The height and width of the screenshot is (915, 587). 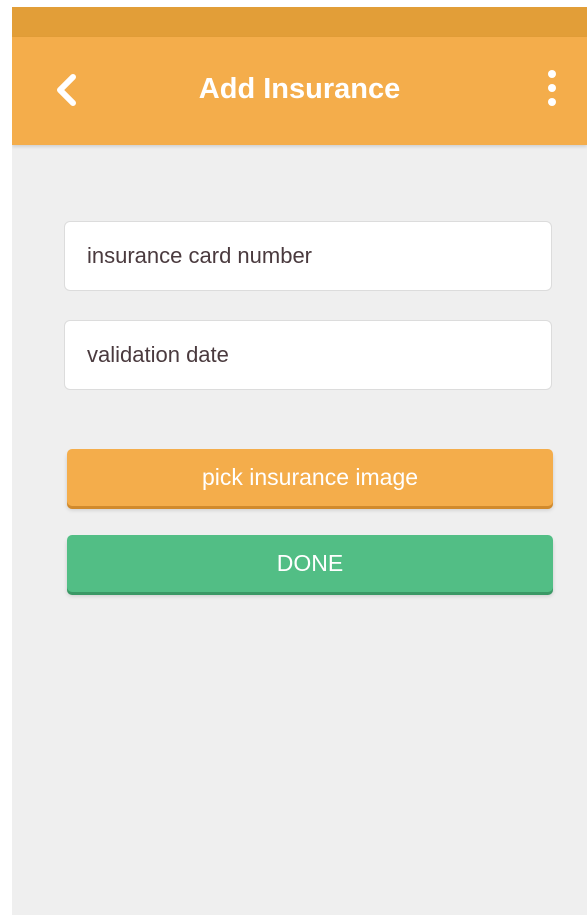 I want to click on back-button, so click(x=67, y=90).